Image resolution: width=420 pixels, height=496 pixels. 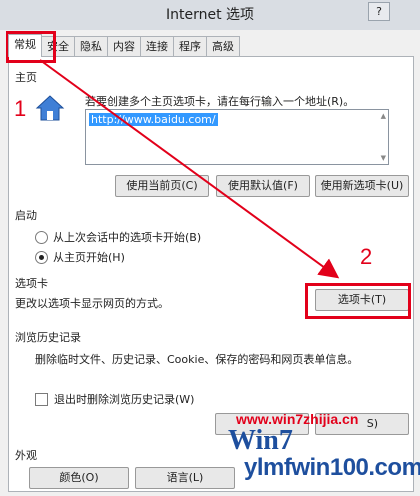 I want to click on watermark-url-2: ylmfwin100.com, so click(x=332, y=467).